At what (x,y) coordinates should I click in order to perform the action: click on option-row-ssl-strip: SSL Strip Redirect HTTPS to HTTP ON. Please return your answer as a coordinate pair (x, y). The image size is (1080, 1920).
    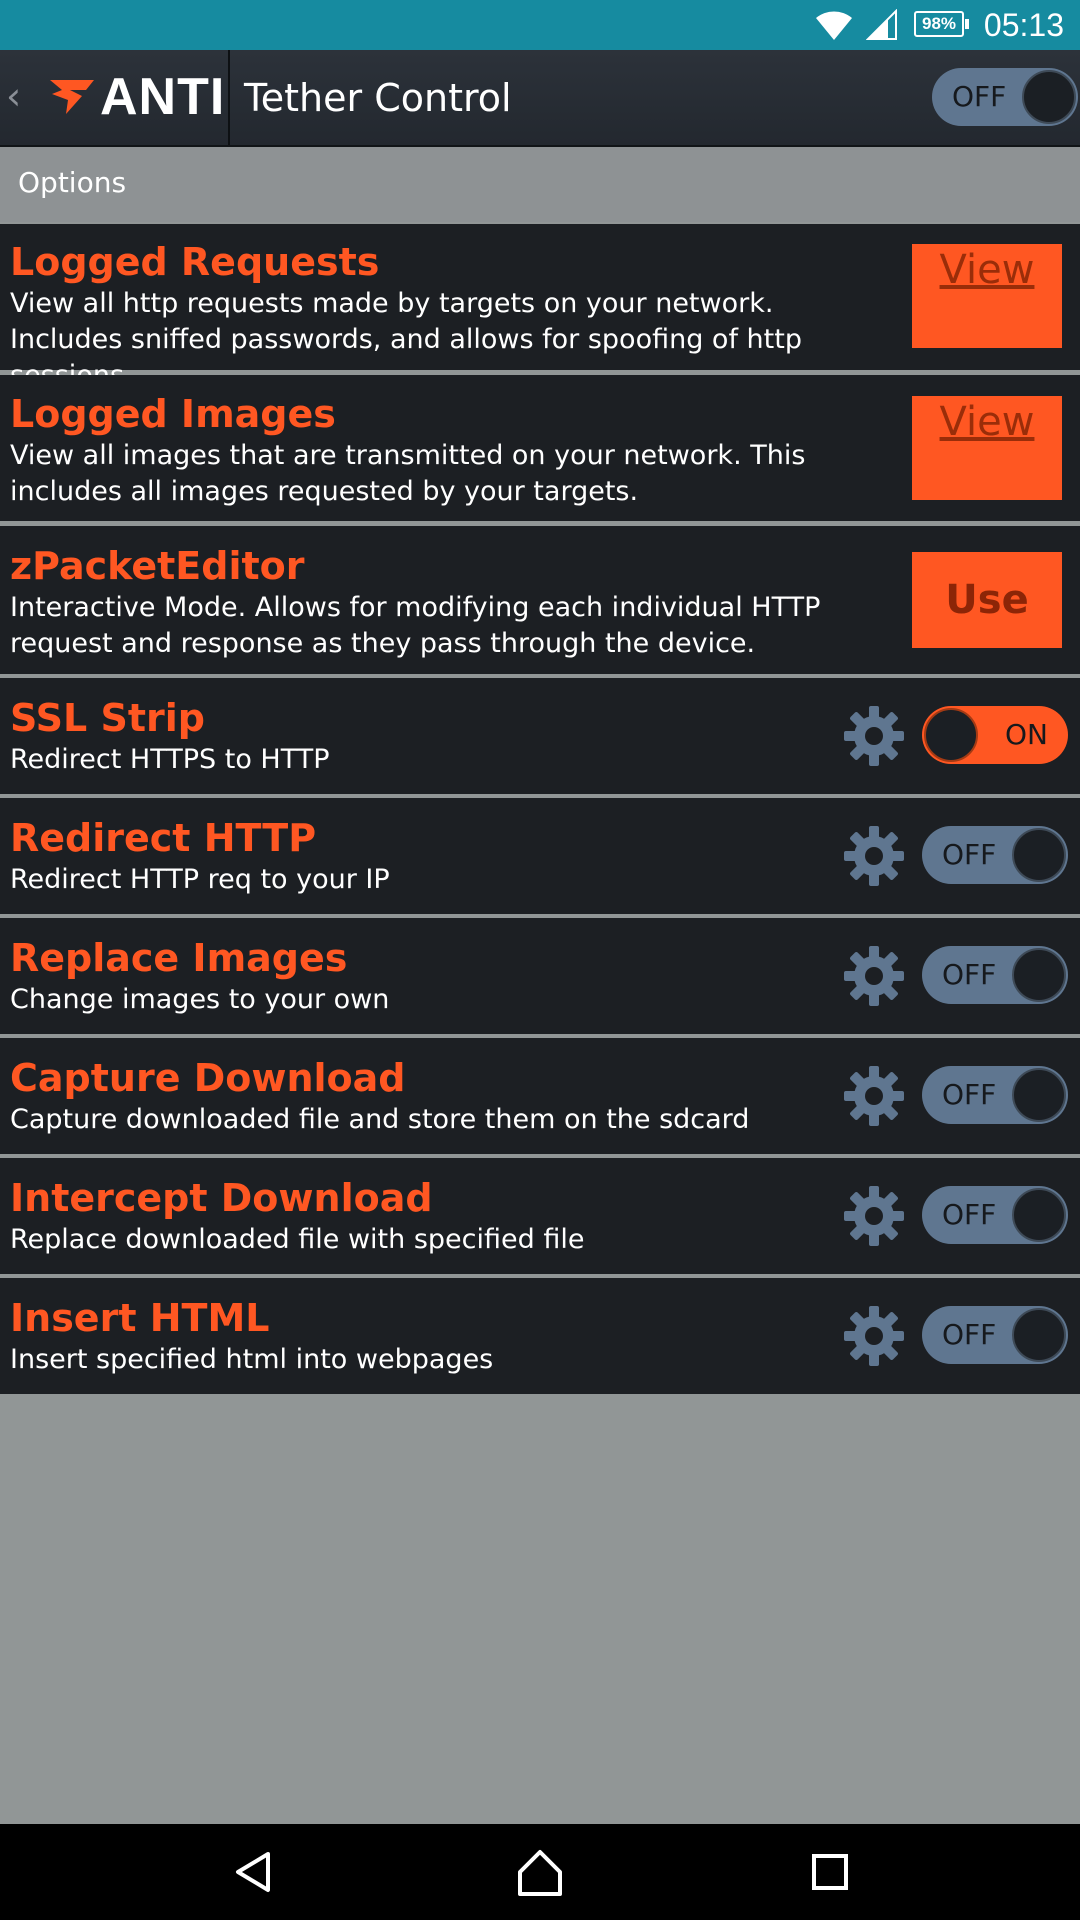
    Looking at the image, I should click on (540, 736).